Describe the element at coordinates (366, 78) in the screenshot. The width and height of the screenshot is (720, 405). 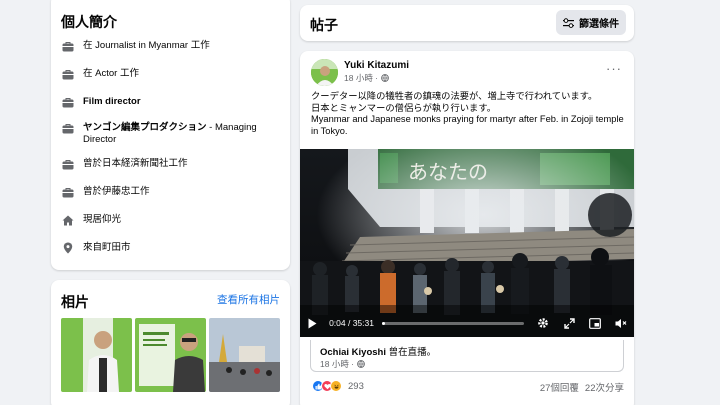
I see `post-timestamp: 18 小時 ·` at that location.